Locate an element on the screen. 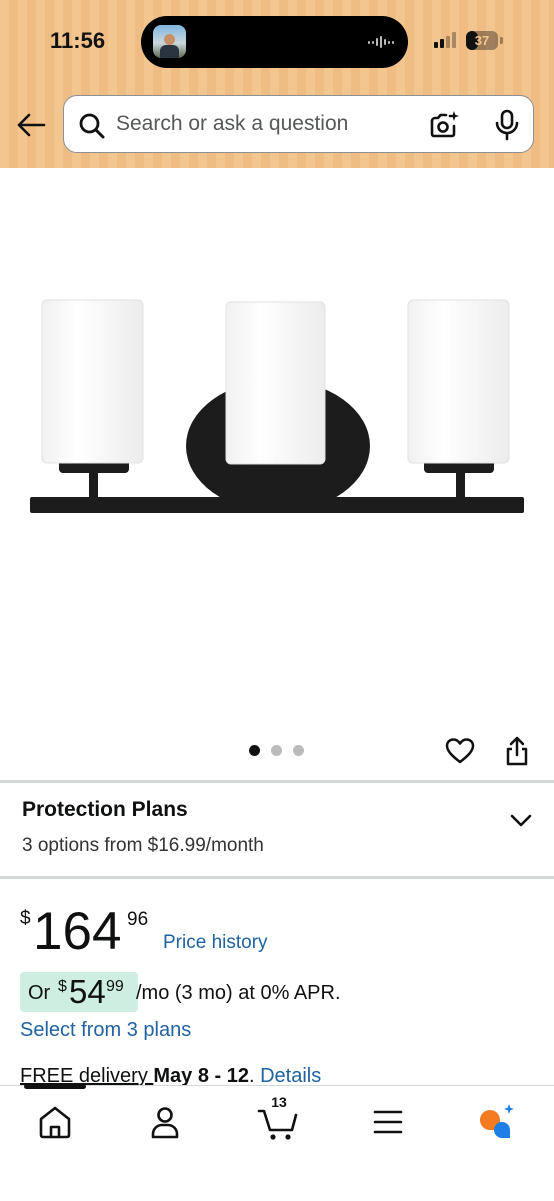 The height and width of the screenshot is (1201, 554). home-icon is located at coordinates (55, 1122).